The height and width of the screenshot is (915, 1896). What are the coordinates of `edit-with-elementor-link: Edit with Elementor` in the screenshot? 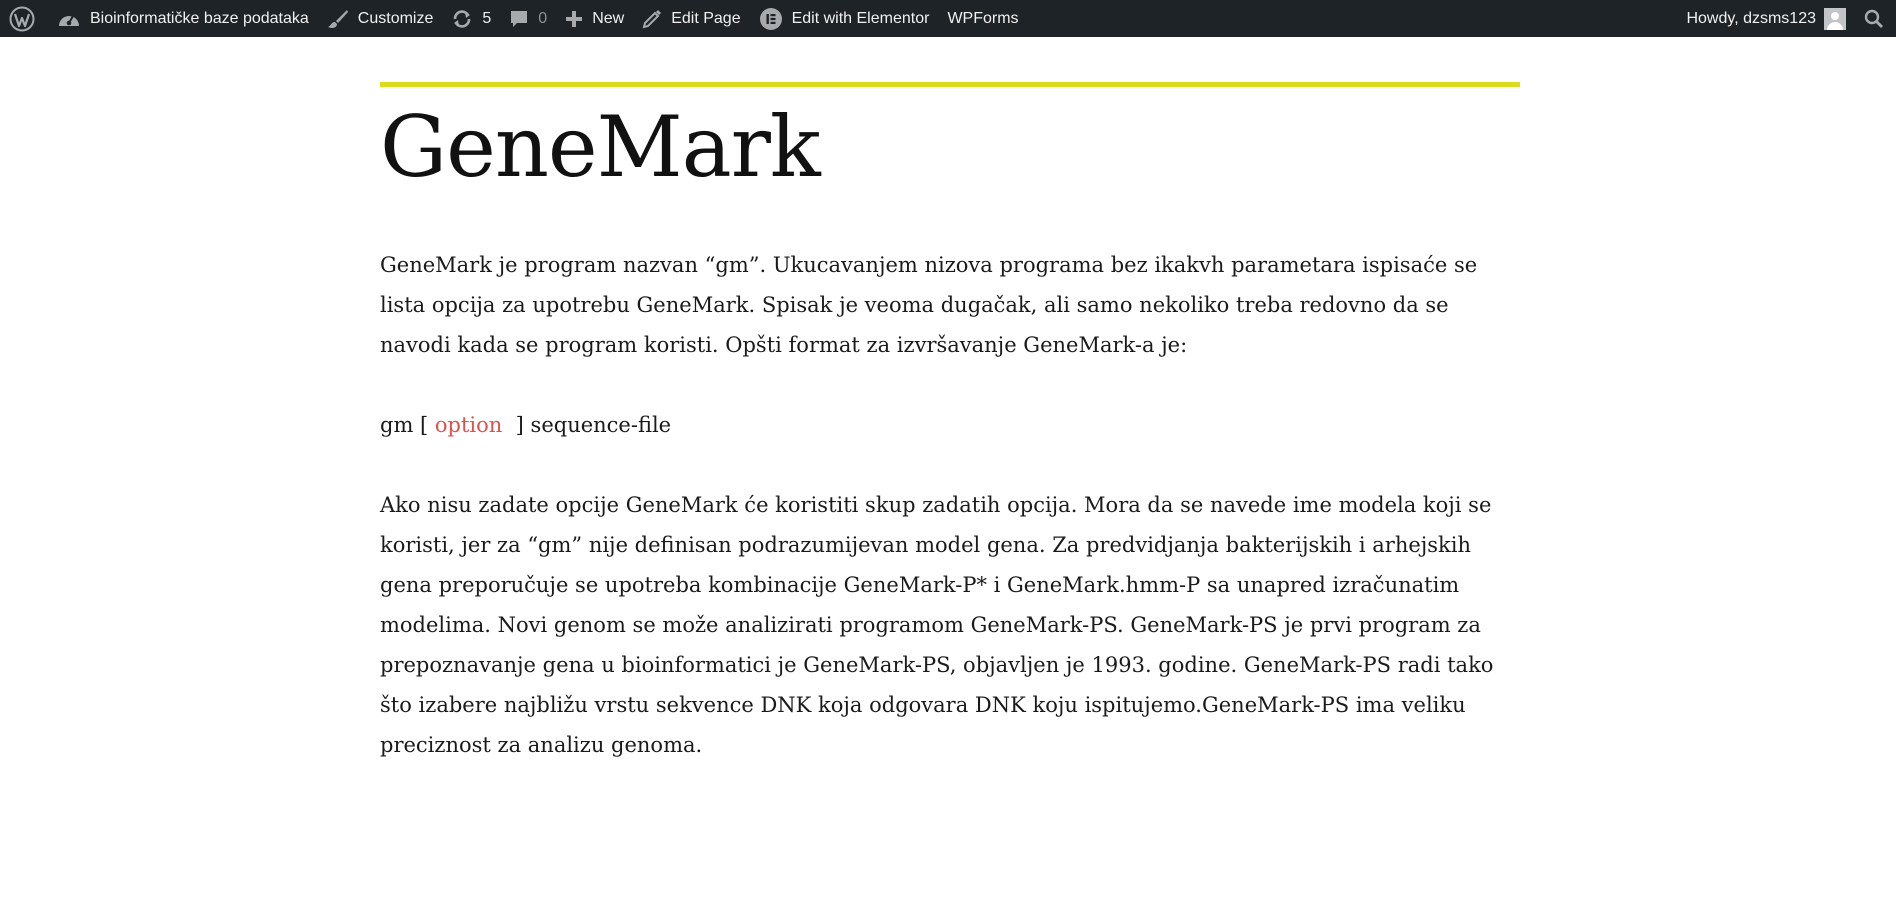 It's located at (844, 18).